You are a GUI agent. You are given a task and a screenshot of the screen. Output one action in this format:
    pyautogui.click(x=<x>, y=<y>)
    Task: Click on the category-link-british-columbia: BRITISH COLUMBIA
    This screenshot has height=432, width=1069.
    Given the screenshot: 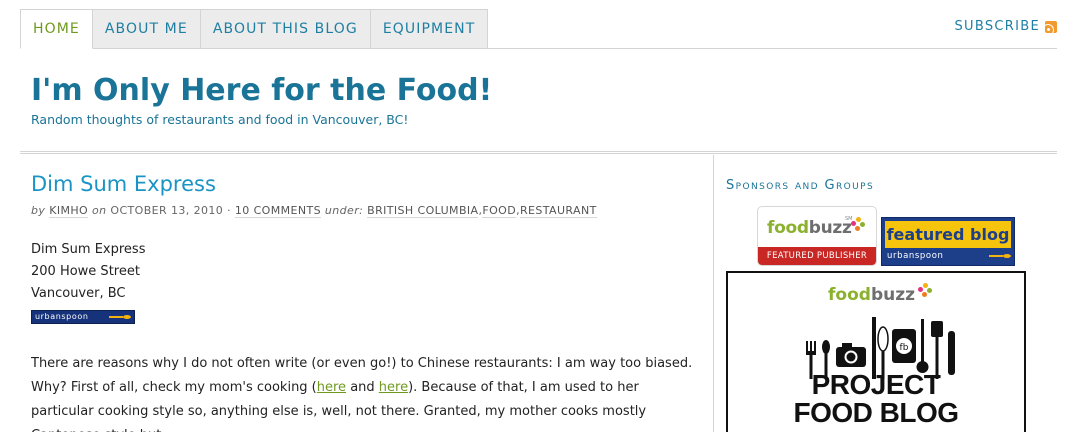 What is the action you would take?
    pyautogui.click(x=423, y=211)
    